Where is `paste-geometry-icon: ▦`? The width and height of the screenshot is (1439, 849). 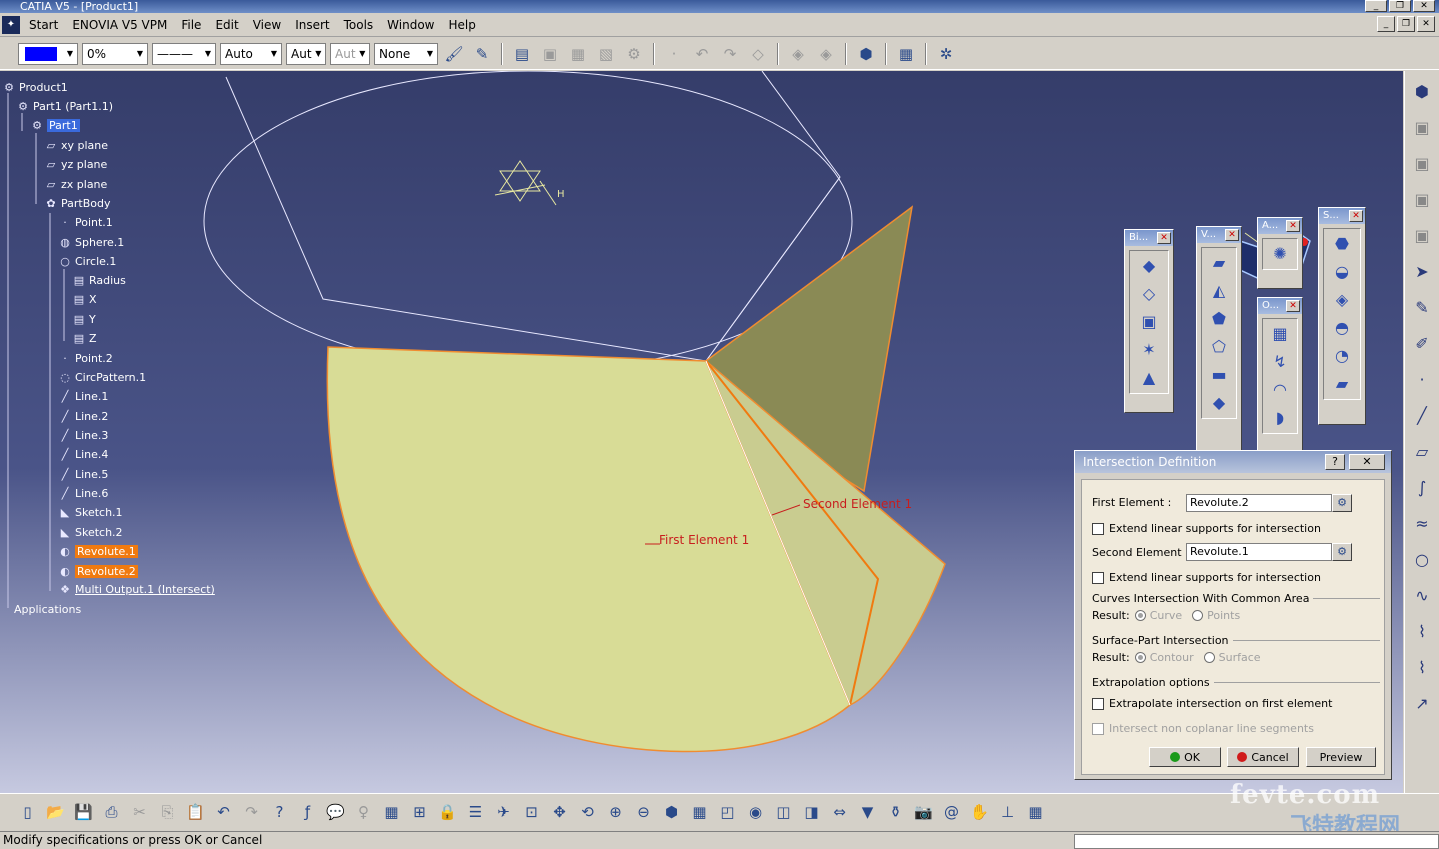
paste-geometry-icon: ▦ is located at coordinates (578, 54).